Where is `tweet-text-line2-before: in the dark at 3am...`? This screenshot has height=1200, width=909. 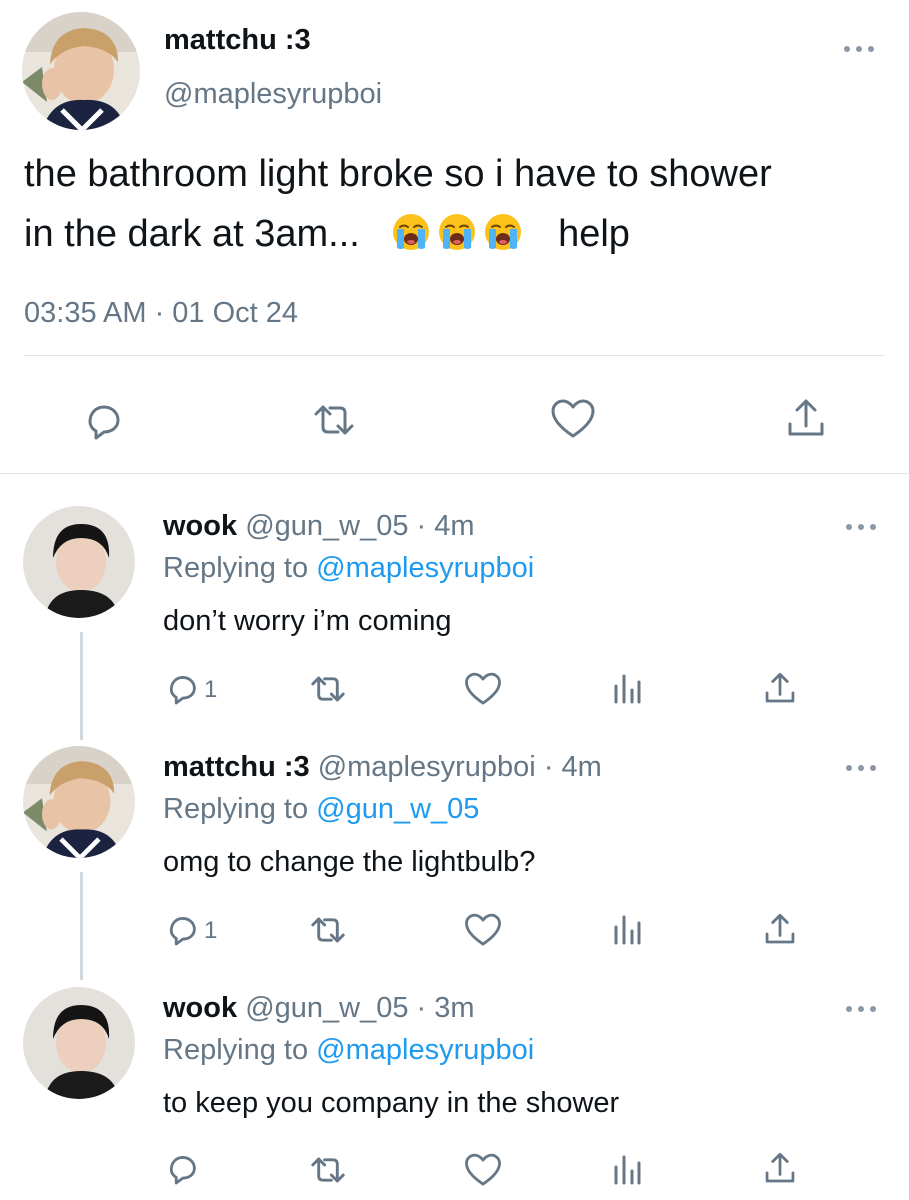
tweet-text-line2-before: in the dark at 3am... is located at coordinates (192, 234).